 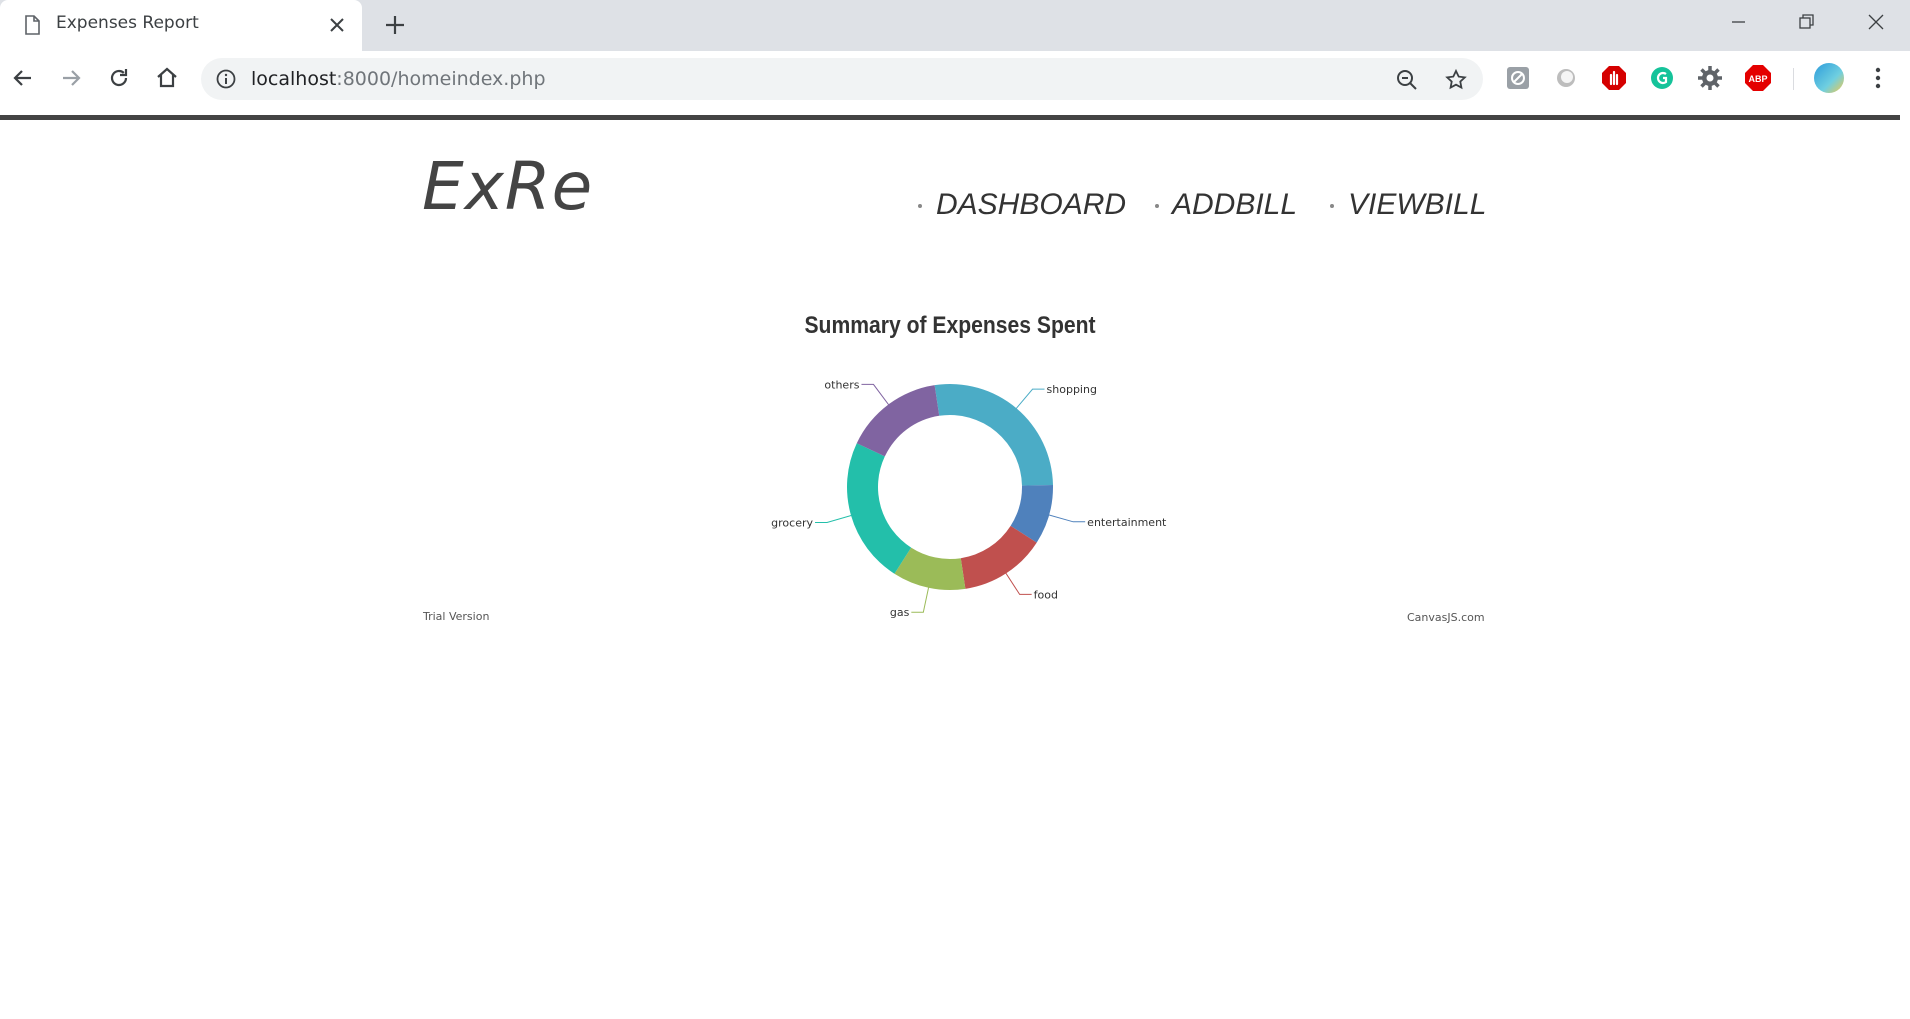 What do you see at coordinates (1046, 594) in the screenshot?
I see `slice-label-food: food` at bounding box center [1046, 594].